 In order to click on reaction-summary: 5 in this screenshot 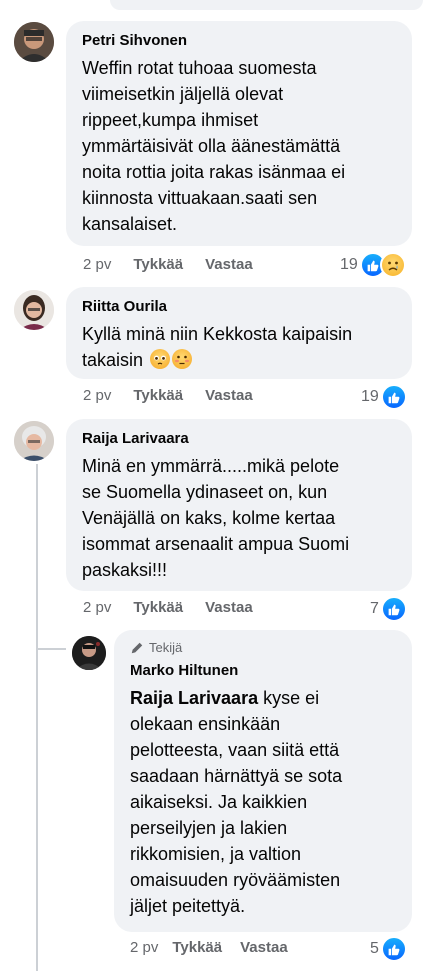, I will do `click(388, 949)`.